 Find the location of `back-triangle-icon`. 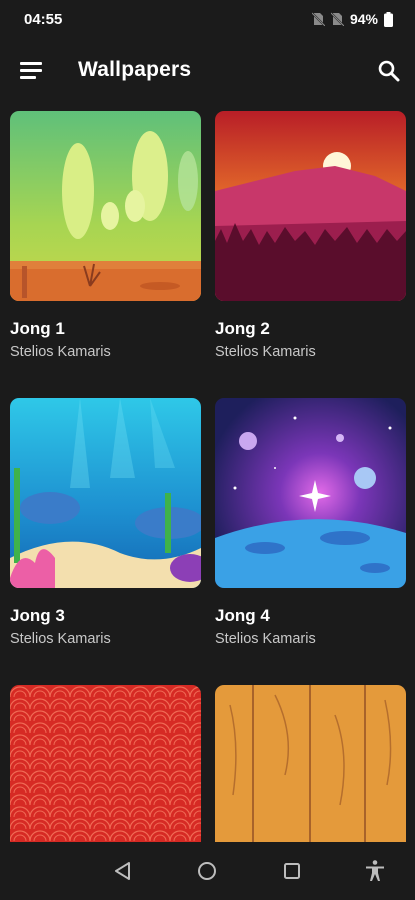

back-triangle-icon is located at coordinates (123, 871).